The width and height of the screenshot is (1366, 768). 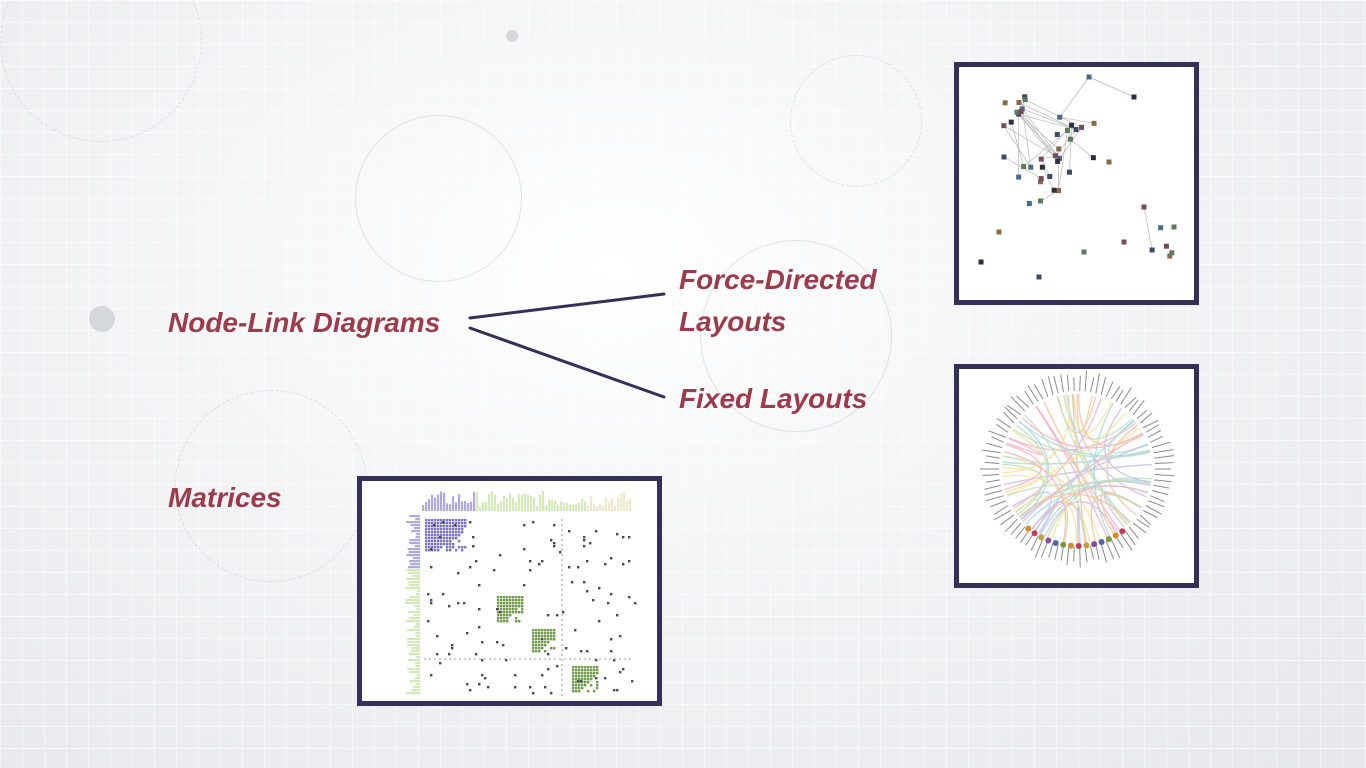 I want to click on matrix-row-histogram, so click(x=412, y=605).